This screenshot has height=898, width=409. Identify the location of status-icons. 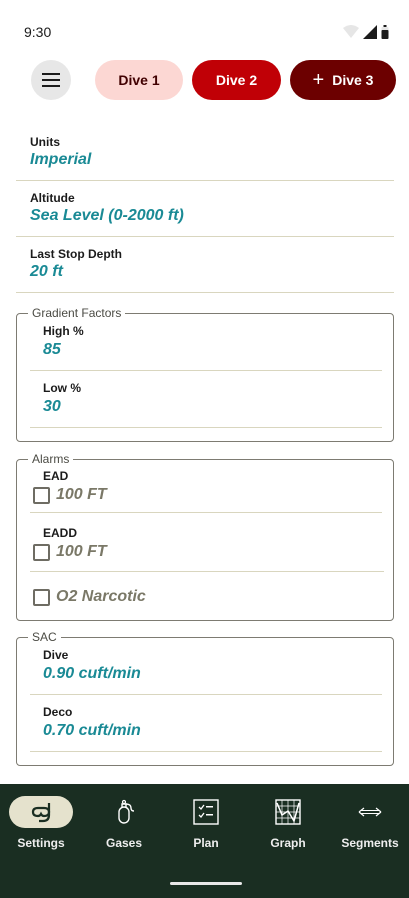
(366, 32).